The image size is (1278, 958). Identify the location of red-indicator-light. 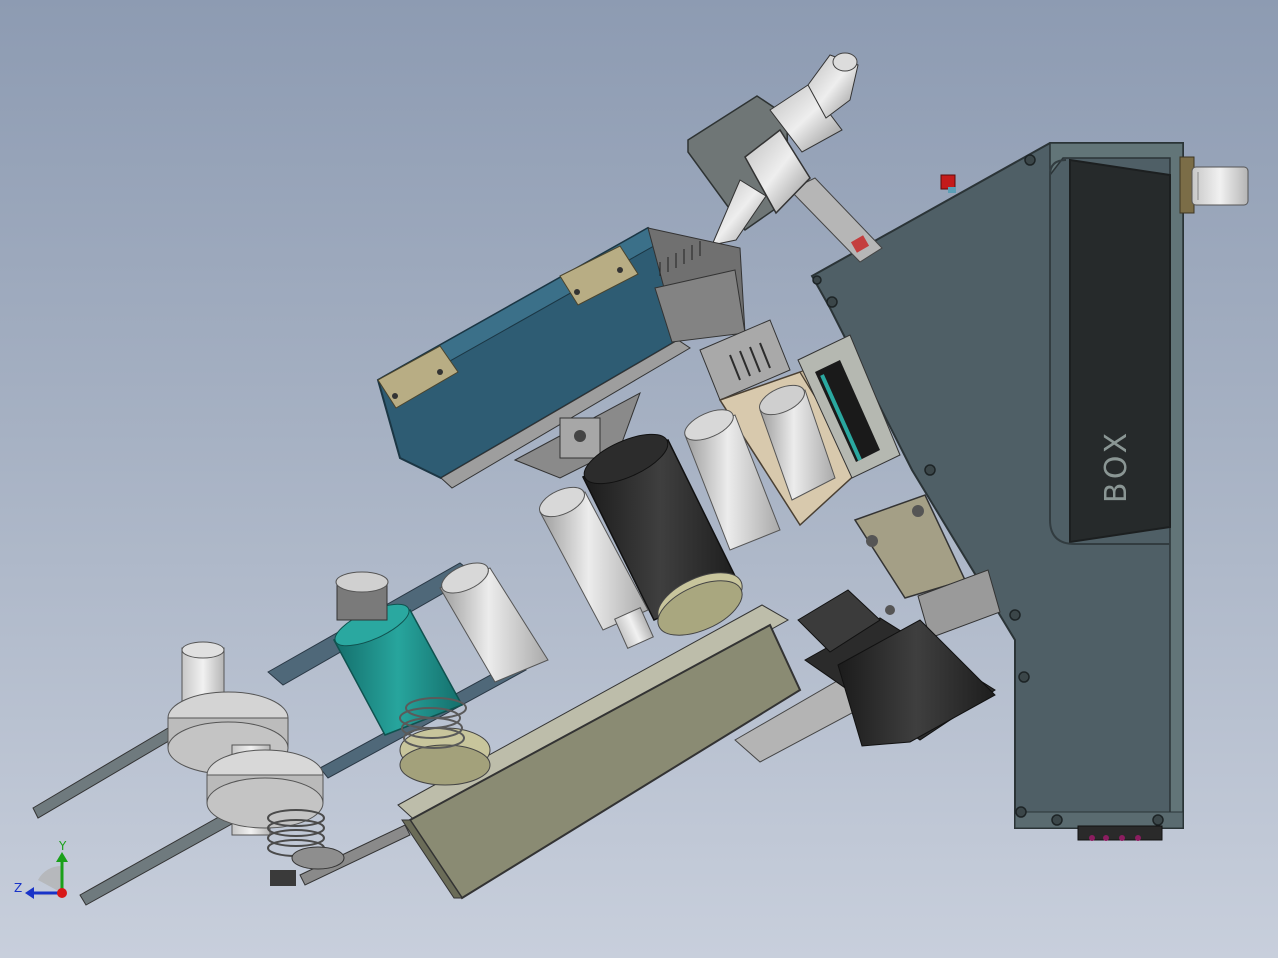
(948, 183).